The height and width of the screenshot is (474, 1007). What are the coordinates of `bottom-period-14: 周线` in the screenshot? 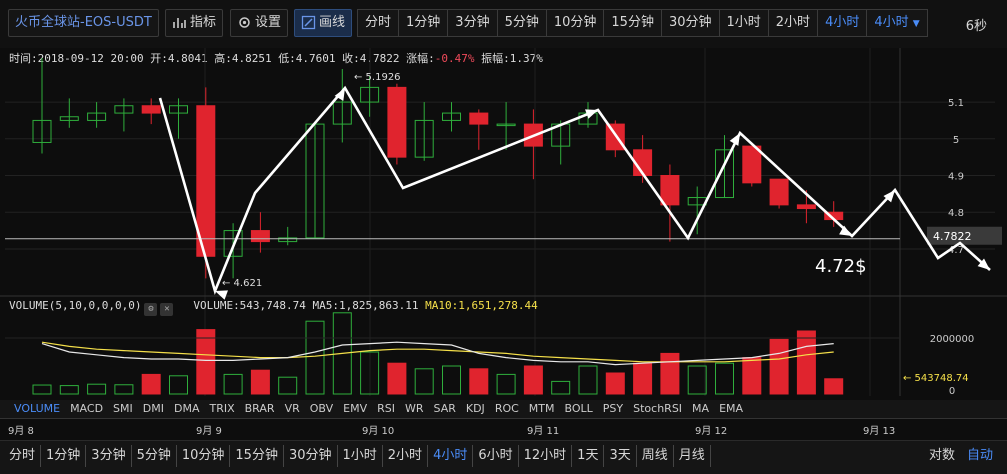 It's located at (655, 456).